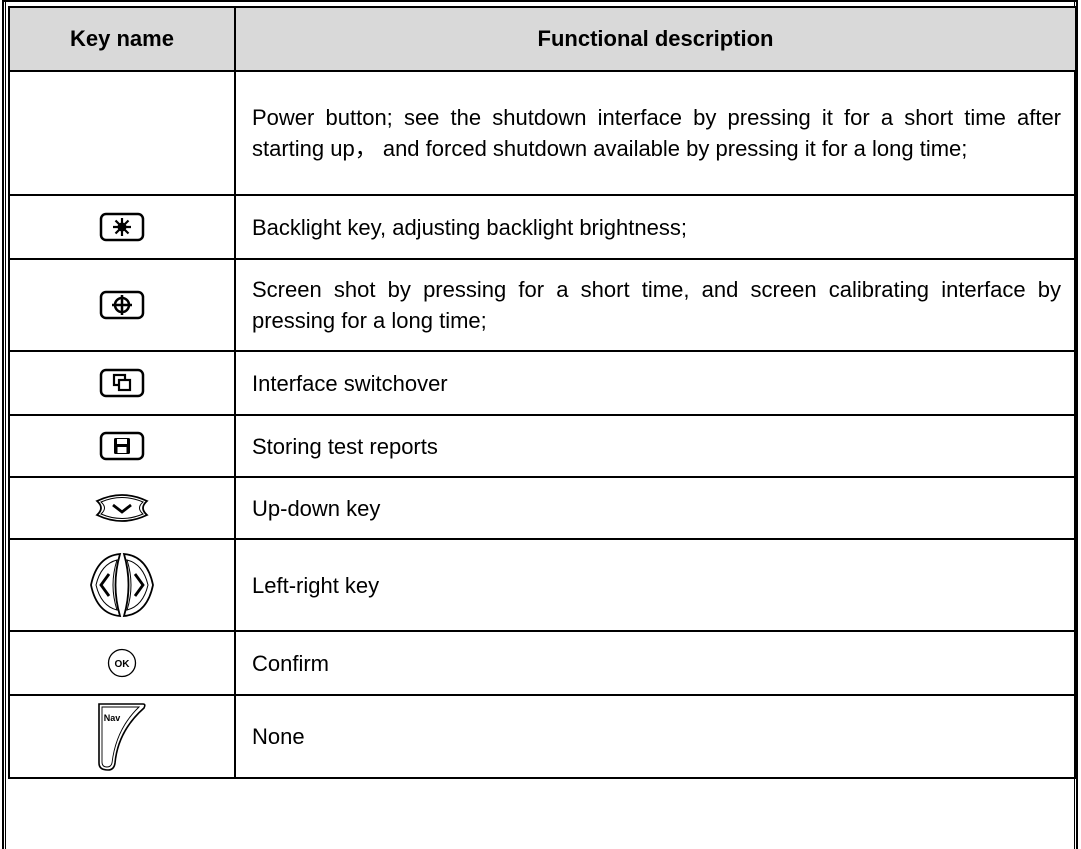 The width and height of the screenshot is (1081, 849). I want to click on backlight-key-icon, so click(122, 227).